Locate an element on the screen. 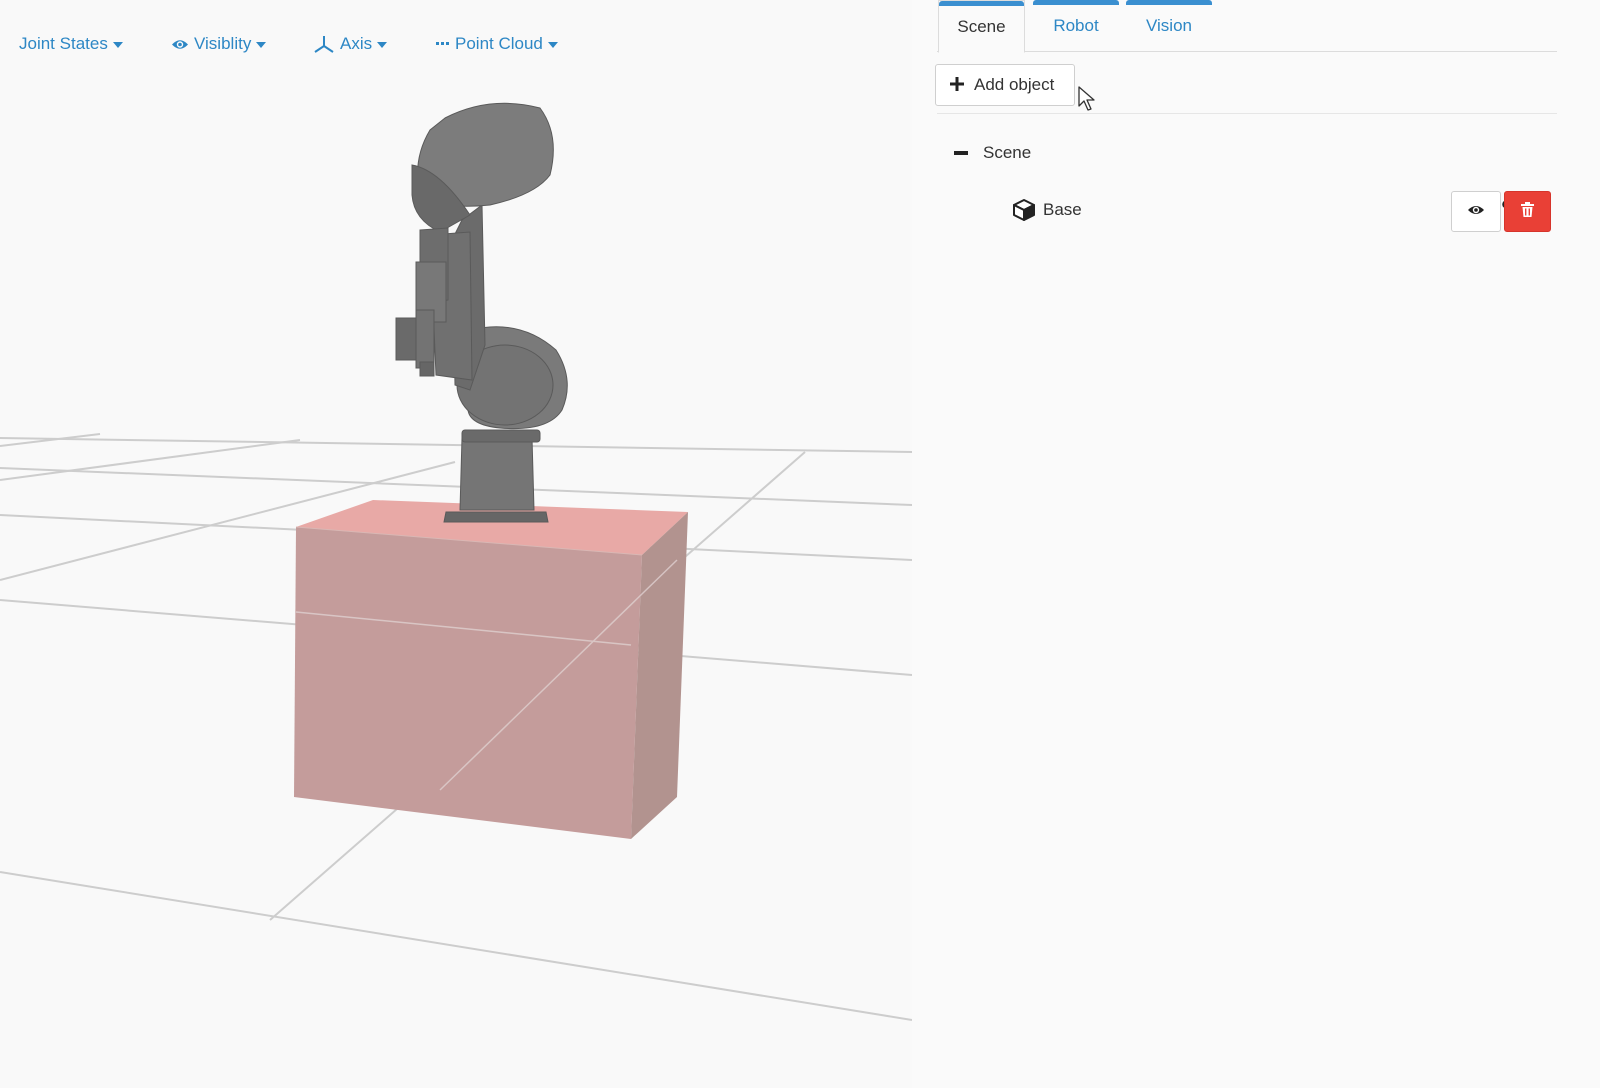  tab-robot: Robot is located at coordinates (1076, 26).